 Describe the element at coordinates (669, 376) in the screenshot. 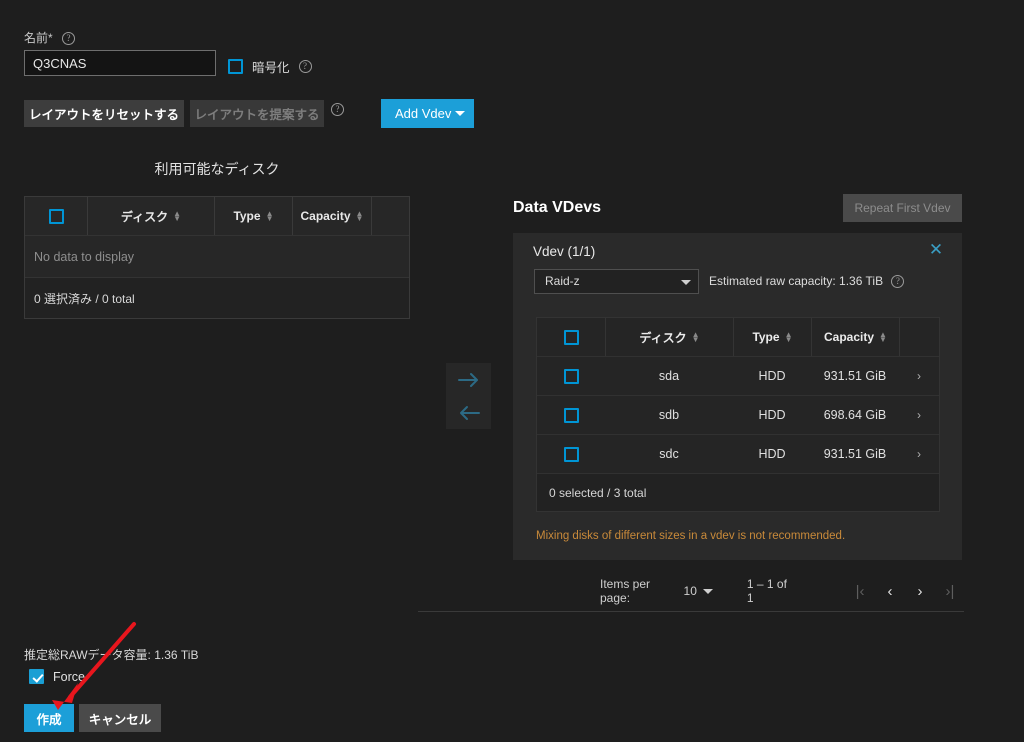

I see `cell-disk: sda` at that location.